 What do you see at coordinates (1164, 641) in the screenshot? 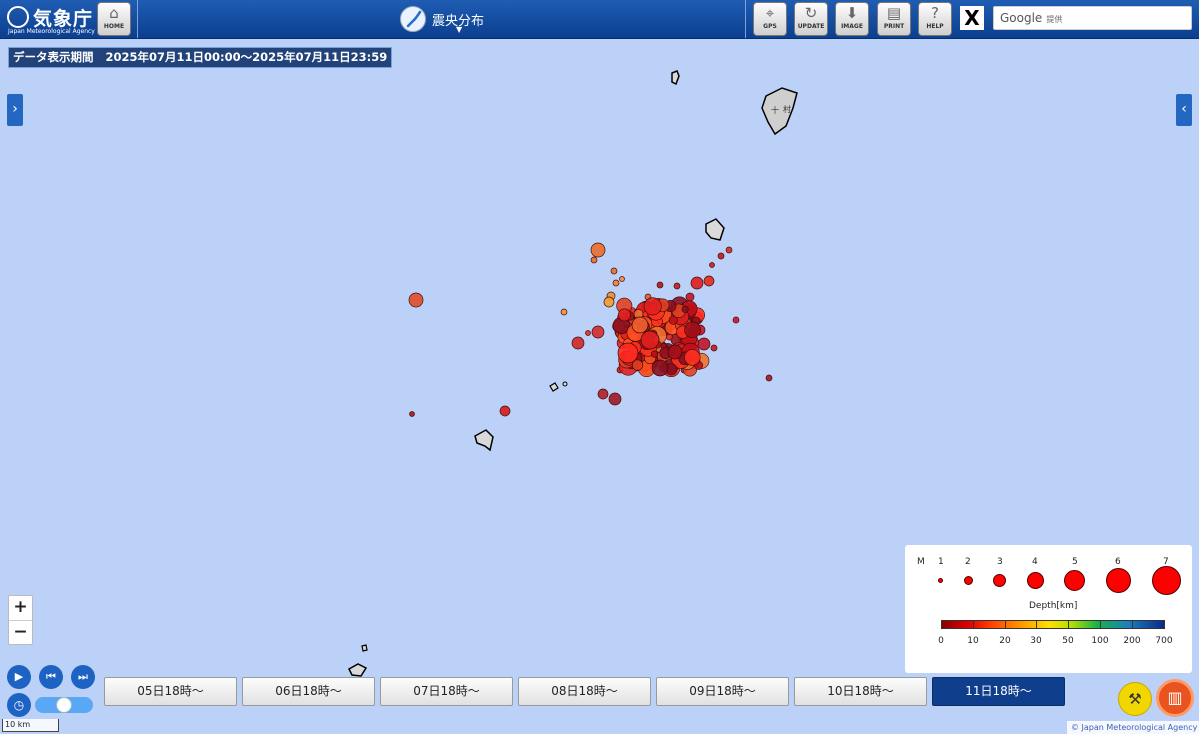
I see `depth-label: 700` at bounding box center [1164, 641].